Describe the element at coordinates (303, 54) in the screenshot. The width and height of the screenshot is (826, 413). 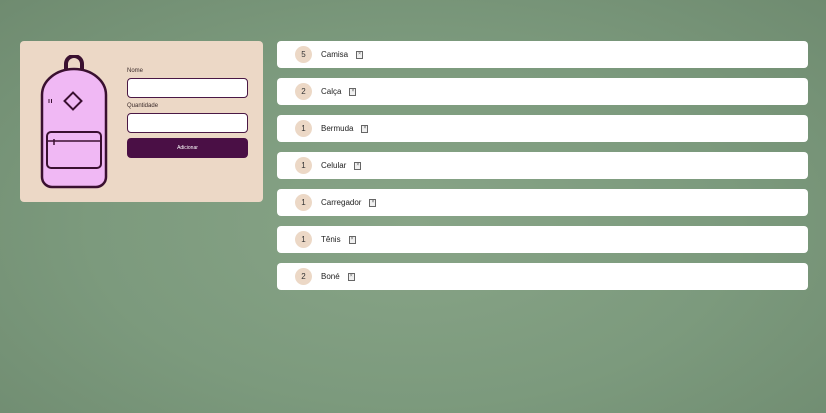
I see `quantity-badge: 5` at that location.